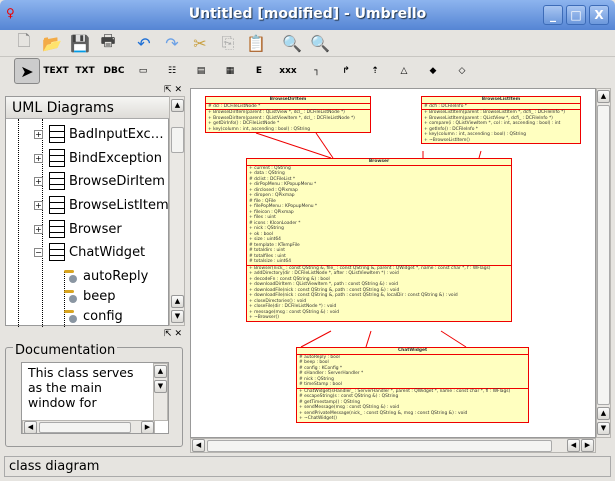  Describe the element at coordinates (38, 252) in the screenshot. I see `expand-toggle-icon: −` at that location.